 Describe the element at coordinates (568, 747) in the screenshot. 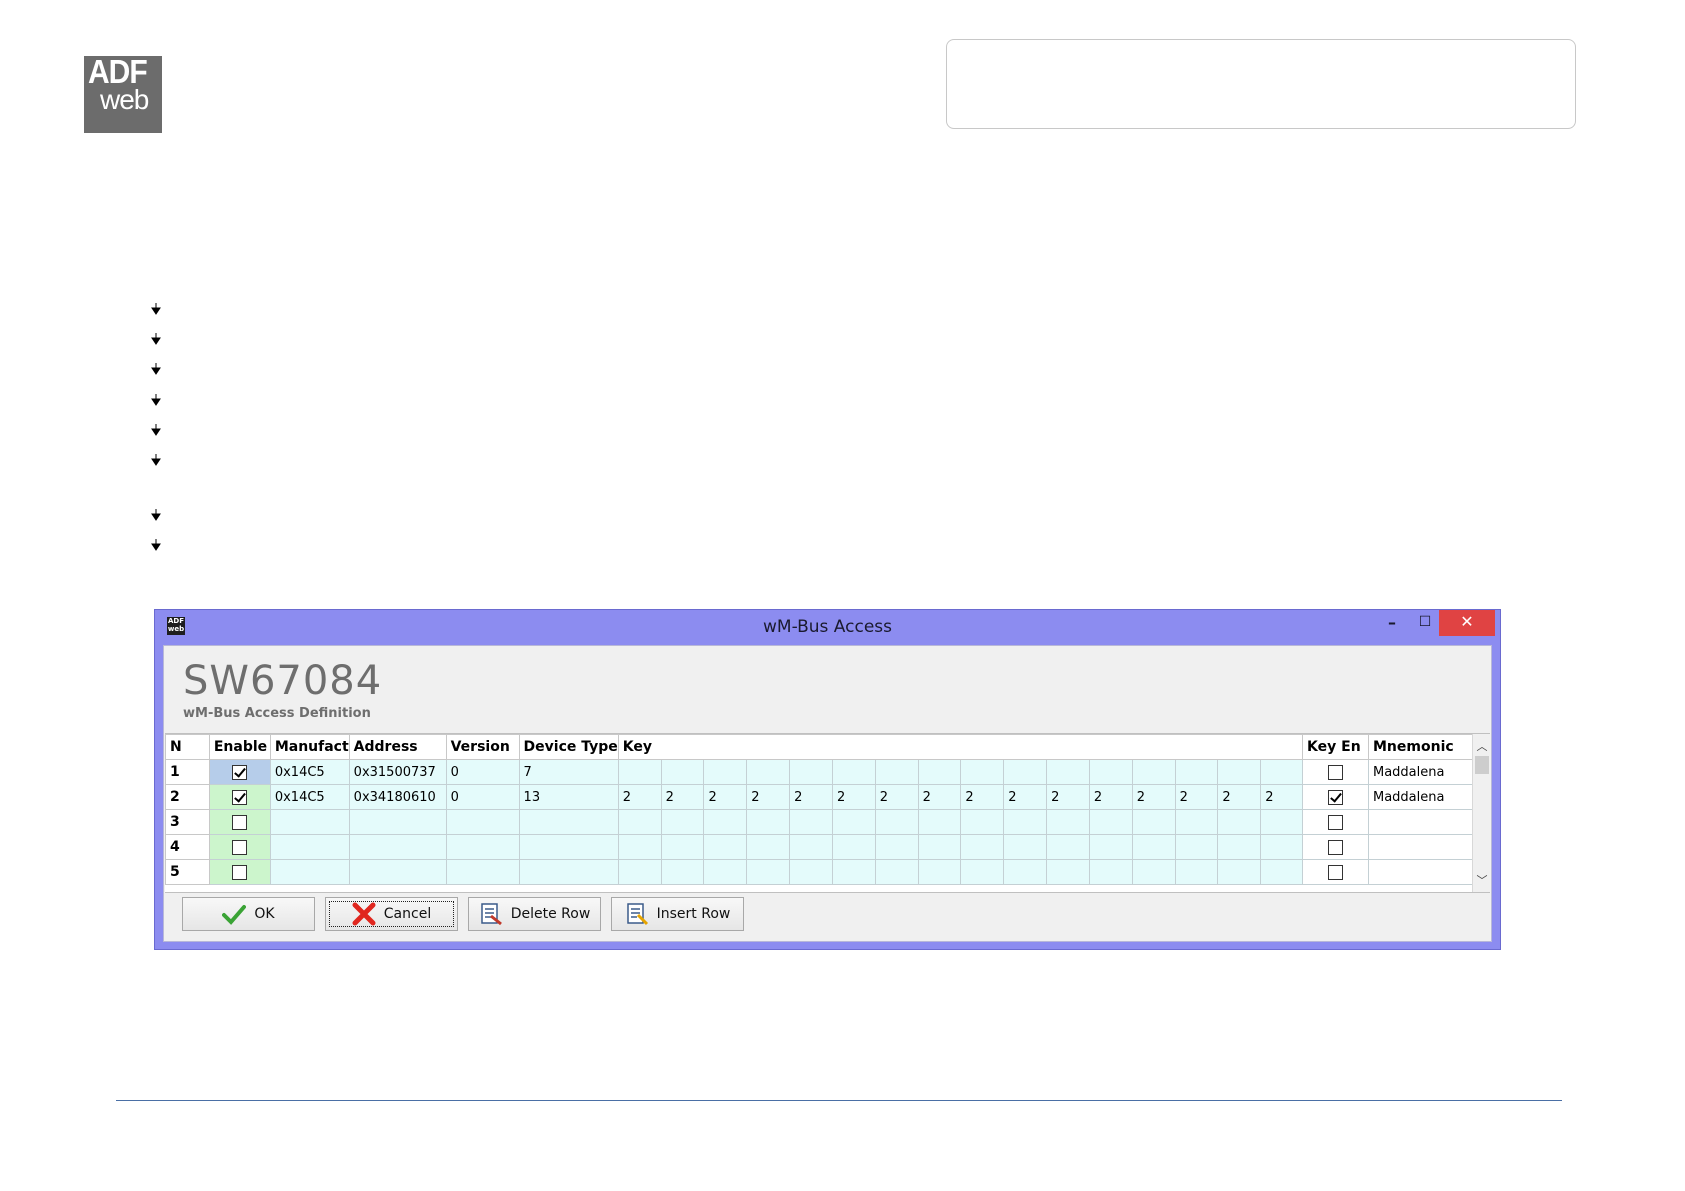

I see `header-device-type: Device Type` at that location.